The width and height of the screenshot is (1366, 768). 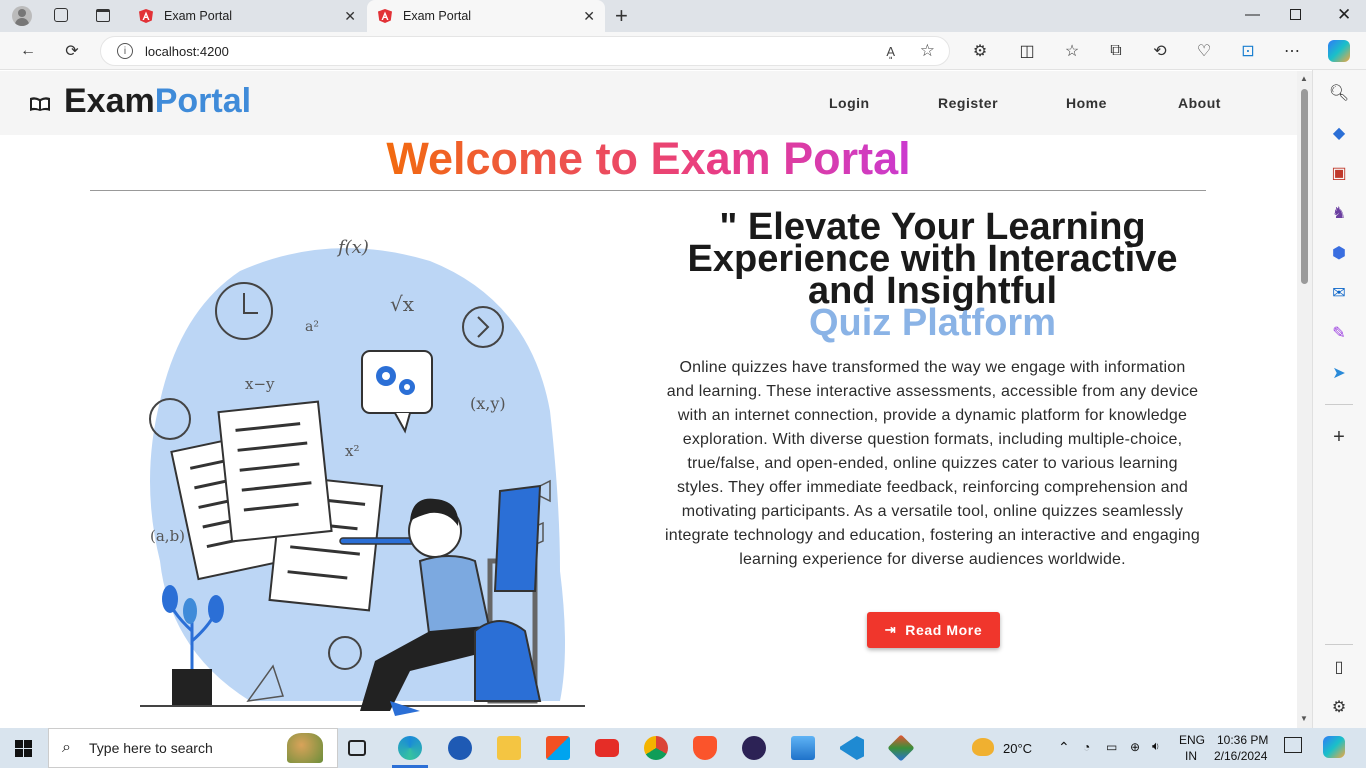 I want to click on taskbar-search: ⌕ Type here to search, so click(x=193, y=748).